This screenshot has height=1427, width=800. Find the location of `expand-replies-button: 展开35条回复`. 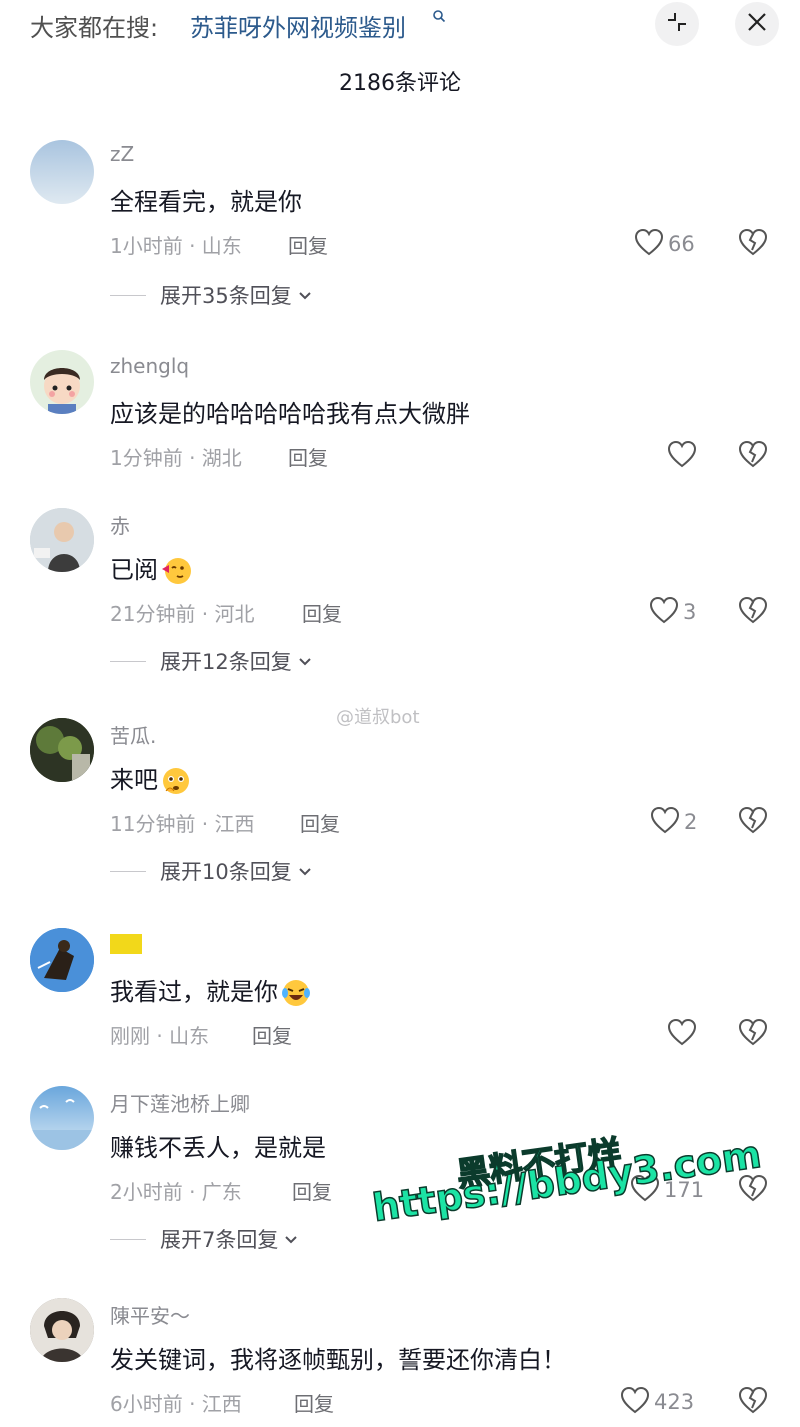

expand-replies-button: 展开35条回复 is located at coordinates (211, 295).